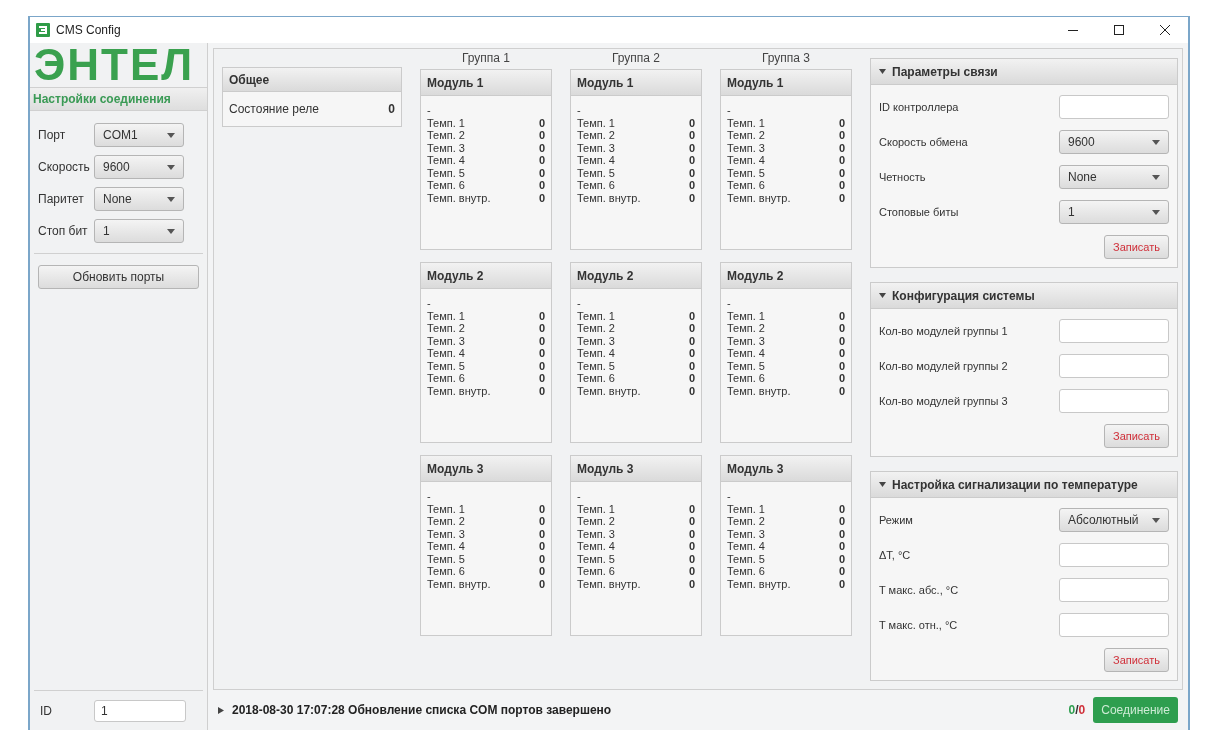 This screenshot has height=731, width=1214. I want to click on field-label: Порт, so click(52, 135).